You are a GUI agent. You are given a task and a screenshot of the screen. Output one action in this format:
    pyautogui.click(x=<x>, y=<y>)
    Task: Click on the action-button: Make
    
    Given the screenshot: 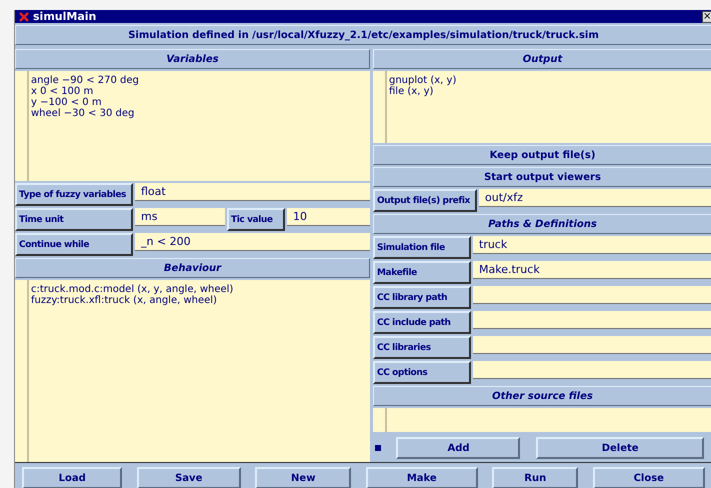 What is the action you would take?
    pyautogui.click(x=422, y=477)
    